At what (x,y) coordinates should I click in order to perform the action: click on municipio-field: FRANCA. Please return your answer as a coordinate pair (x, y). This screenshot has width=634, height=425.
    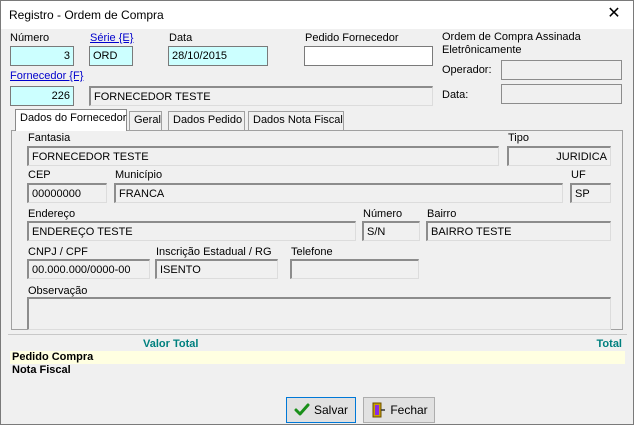
    Looking at the image, I should click on (338, 193).